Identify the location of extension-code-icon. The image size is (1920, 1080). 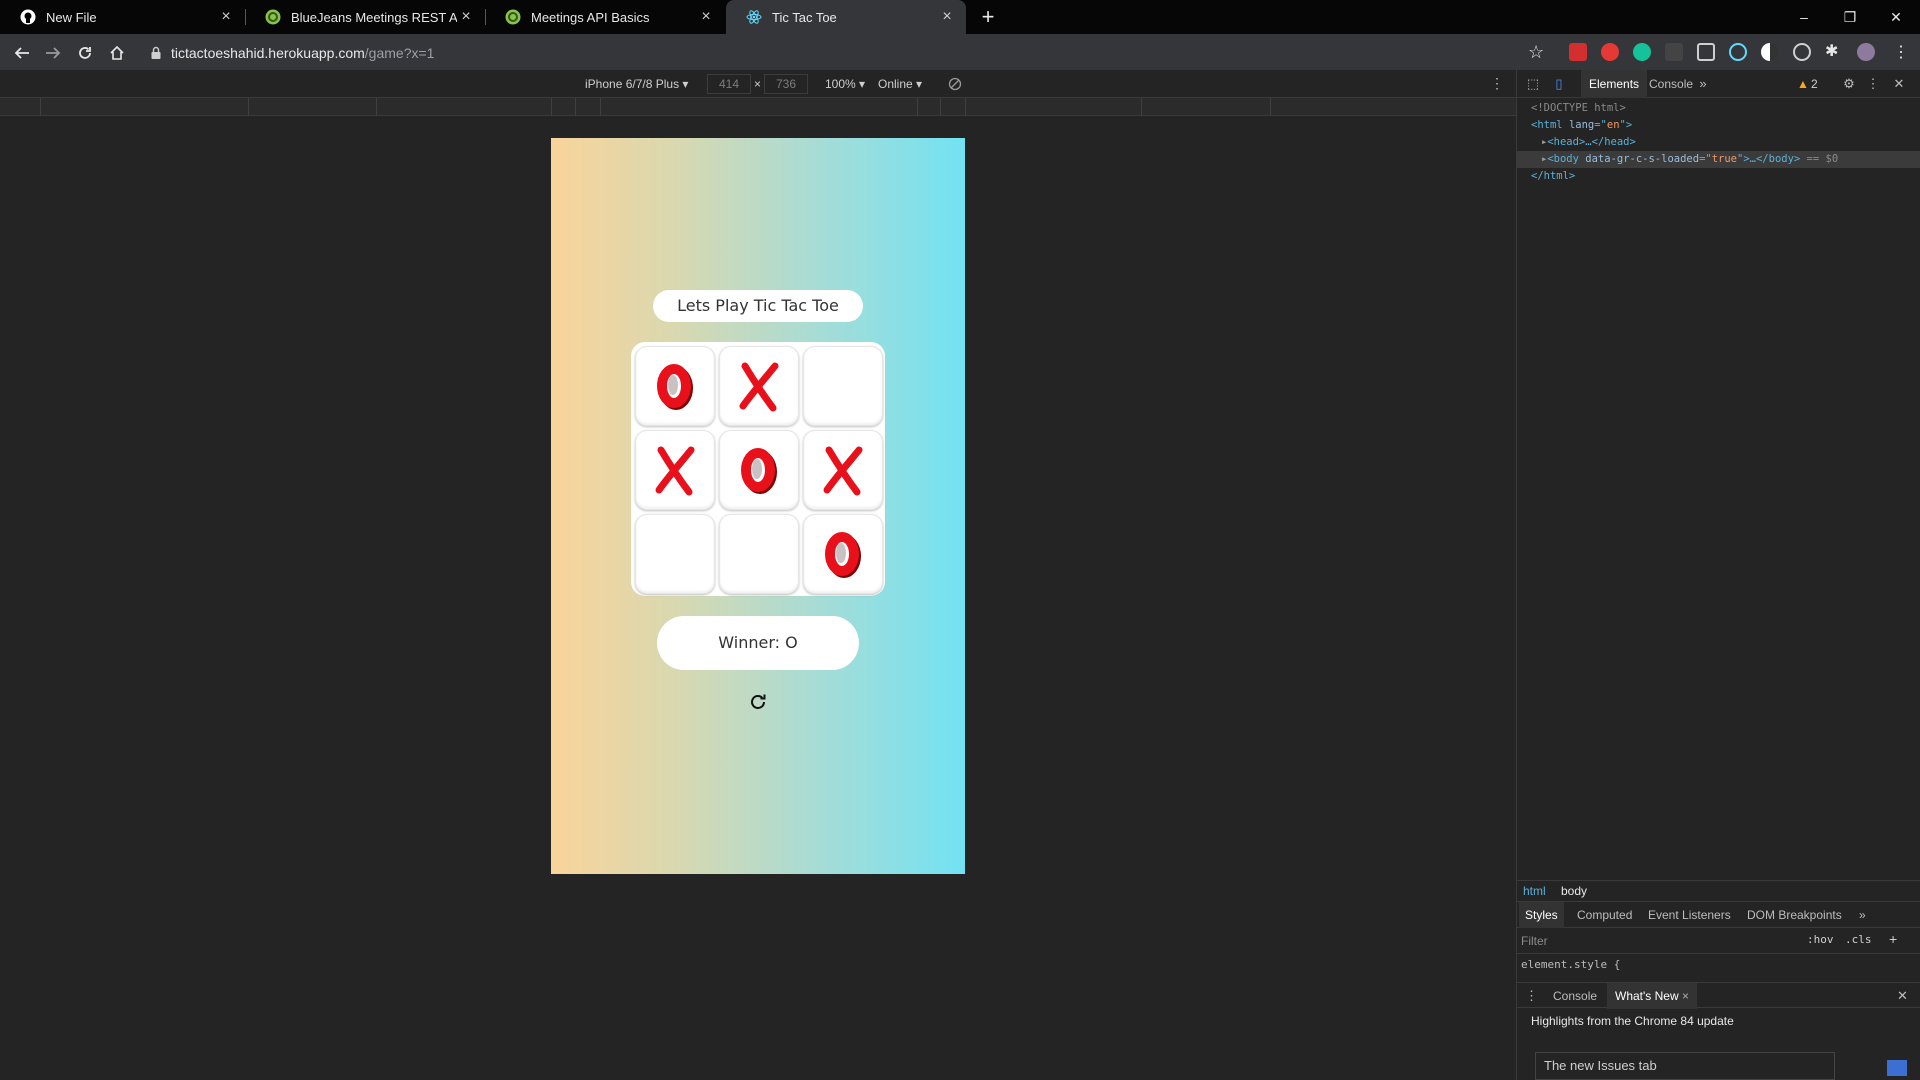
(1674, 52).